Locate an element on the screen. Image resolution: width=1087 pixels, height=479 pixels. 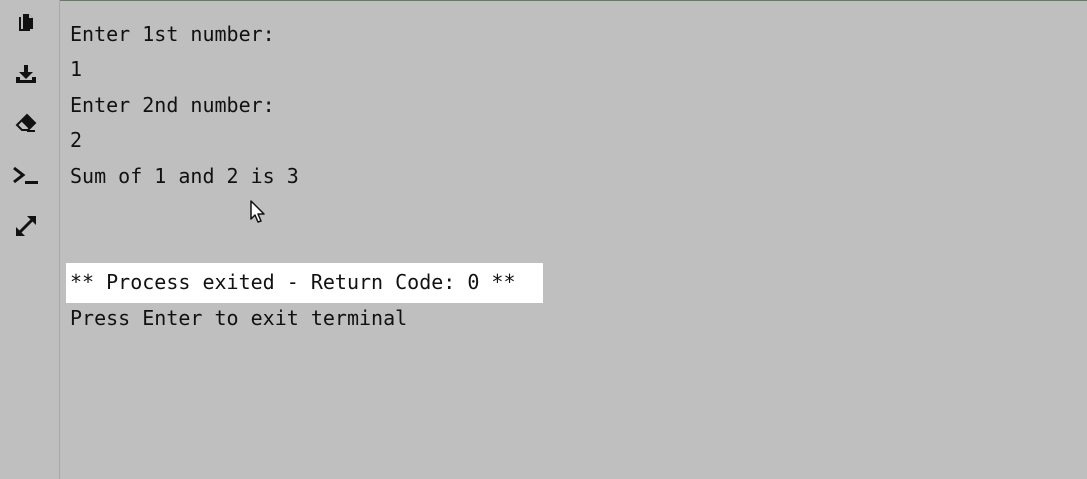
process-exit-message: ** Process exited - Return Code: 0 ** is located at coordinates (293, 282).